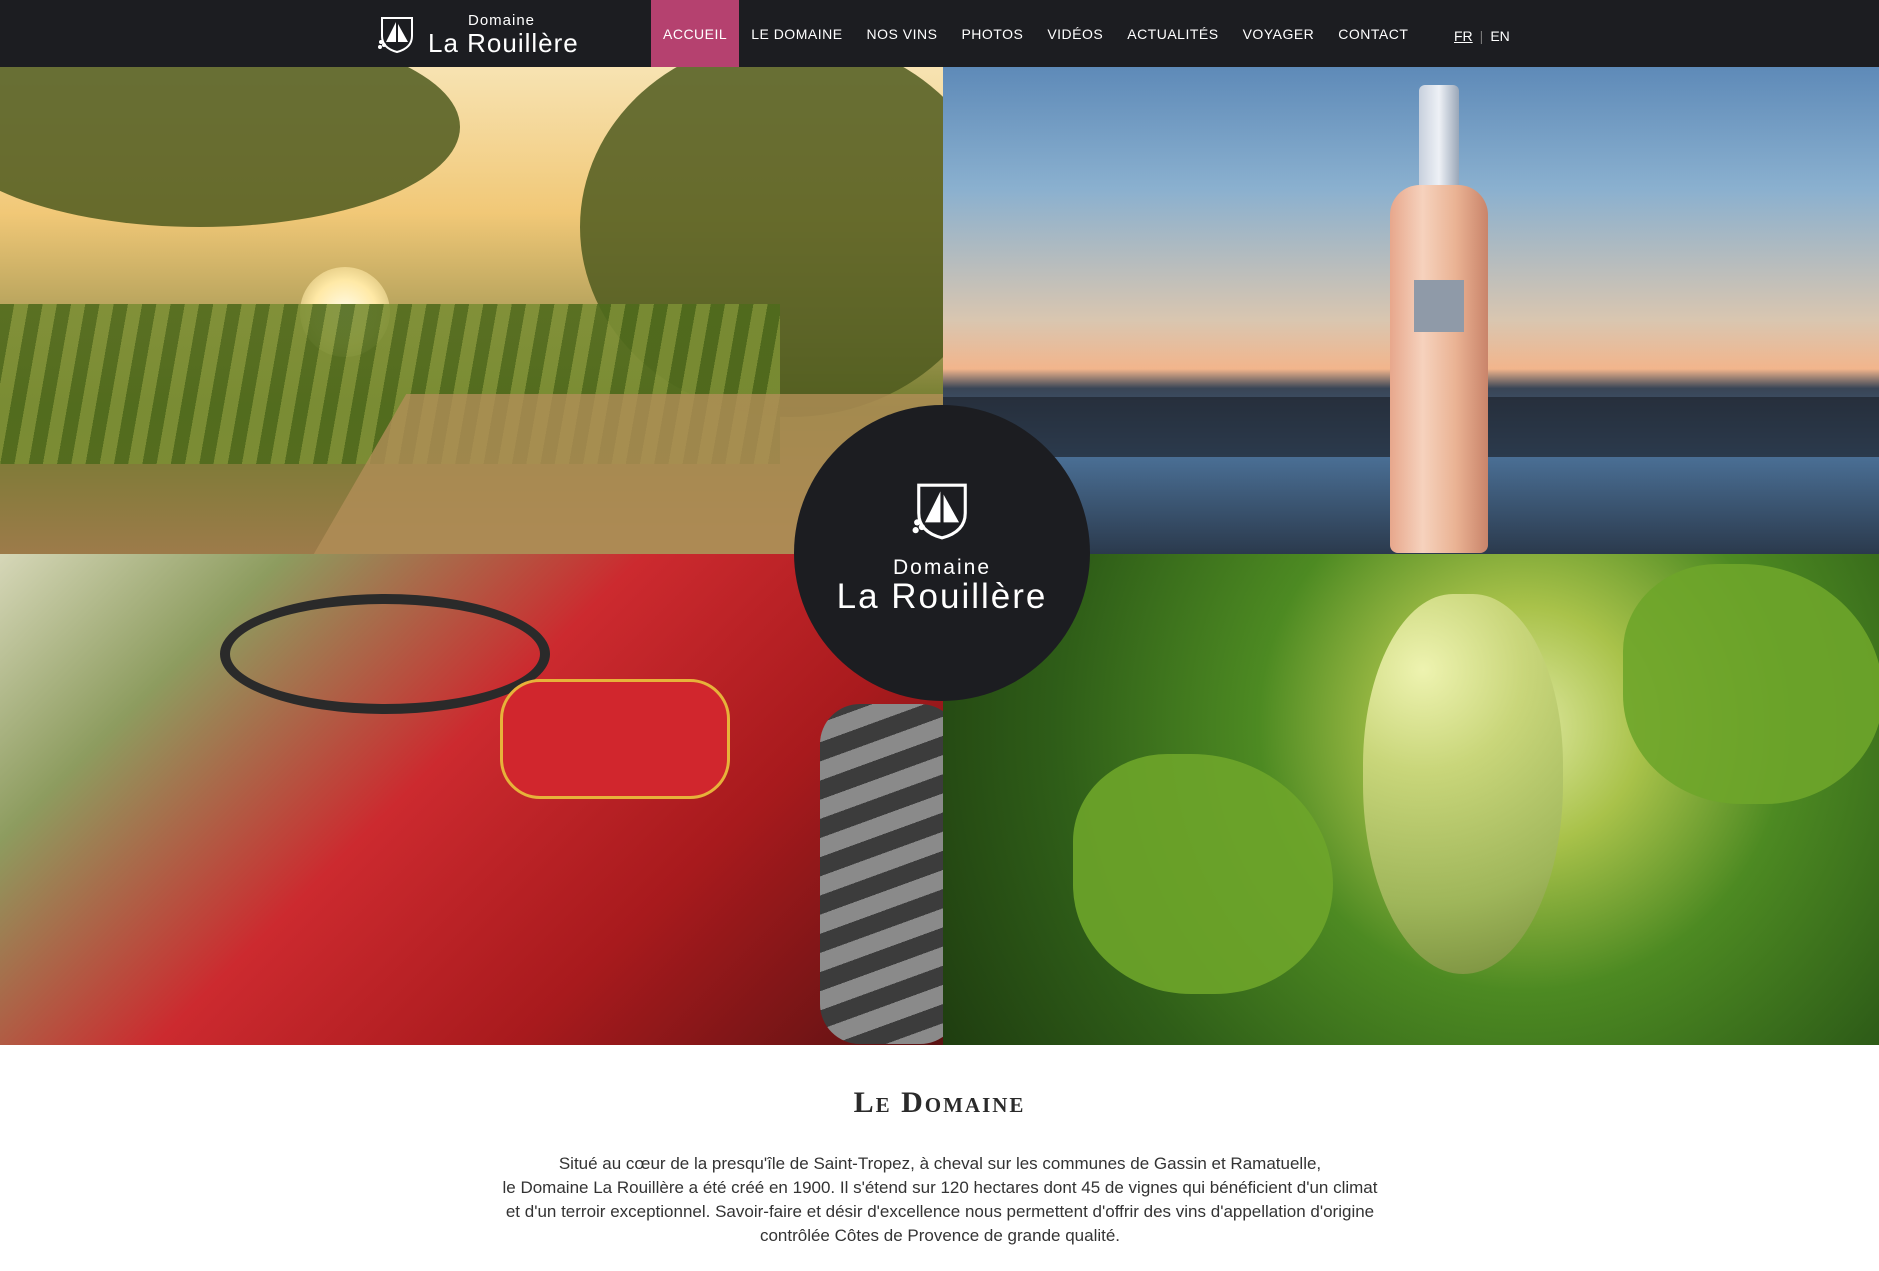 The width and height of the screenshot is (1879, 1271). Describe the element at coordinates (615, 739) in the screenshot. I see `tractor-seat` at that location.